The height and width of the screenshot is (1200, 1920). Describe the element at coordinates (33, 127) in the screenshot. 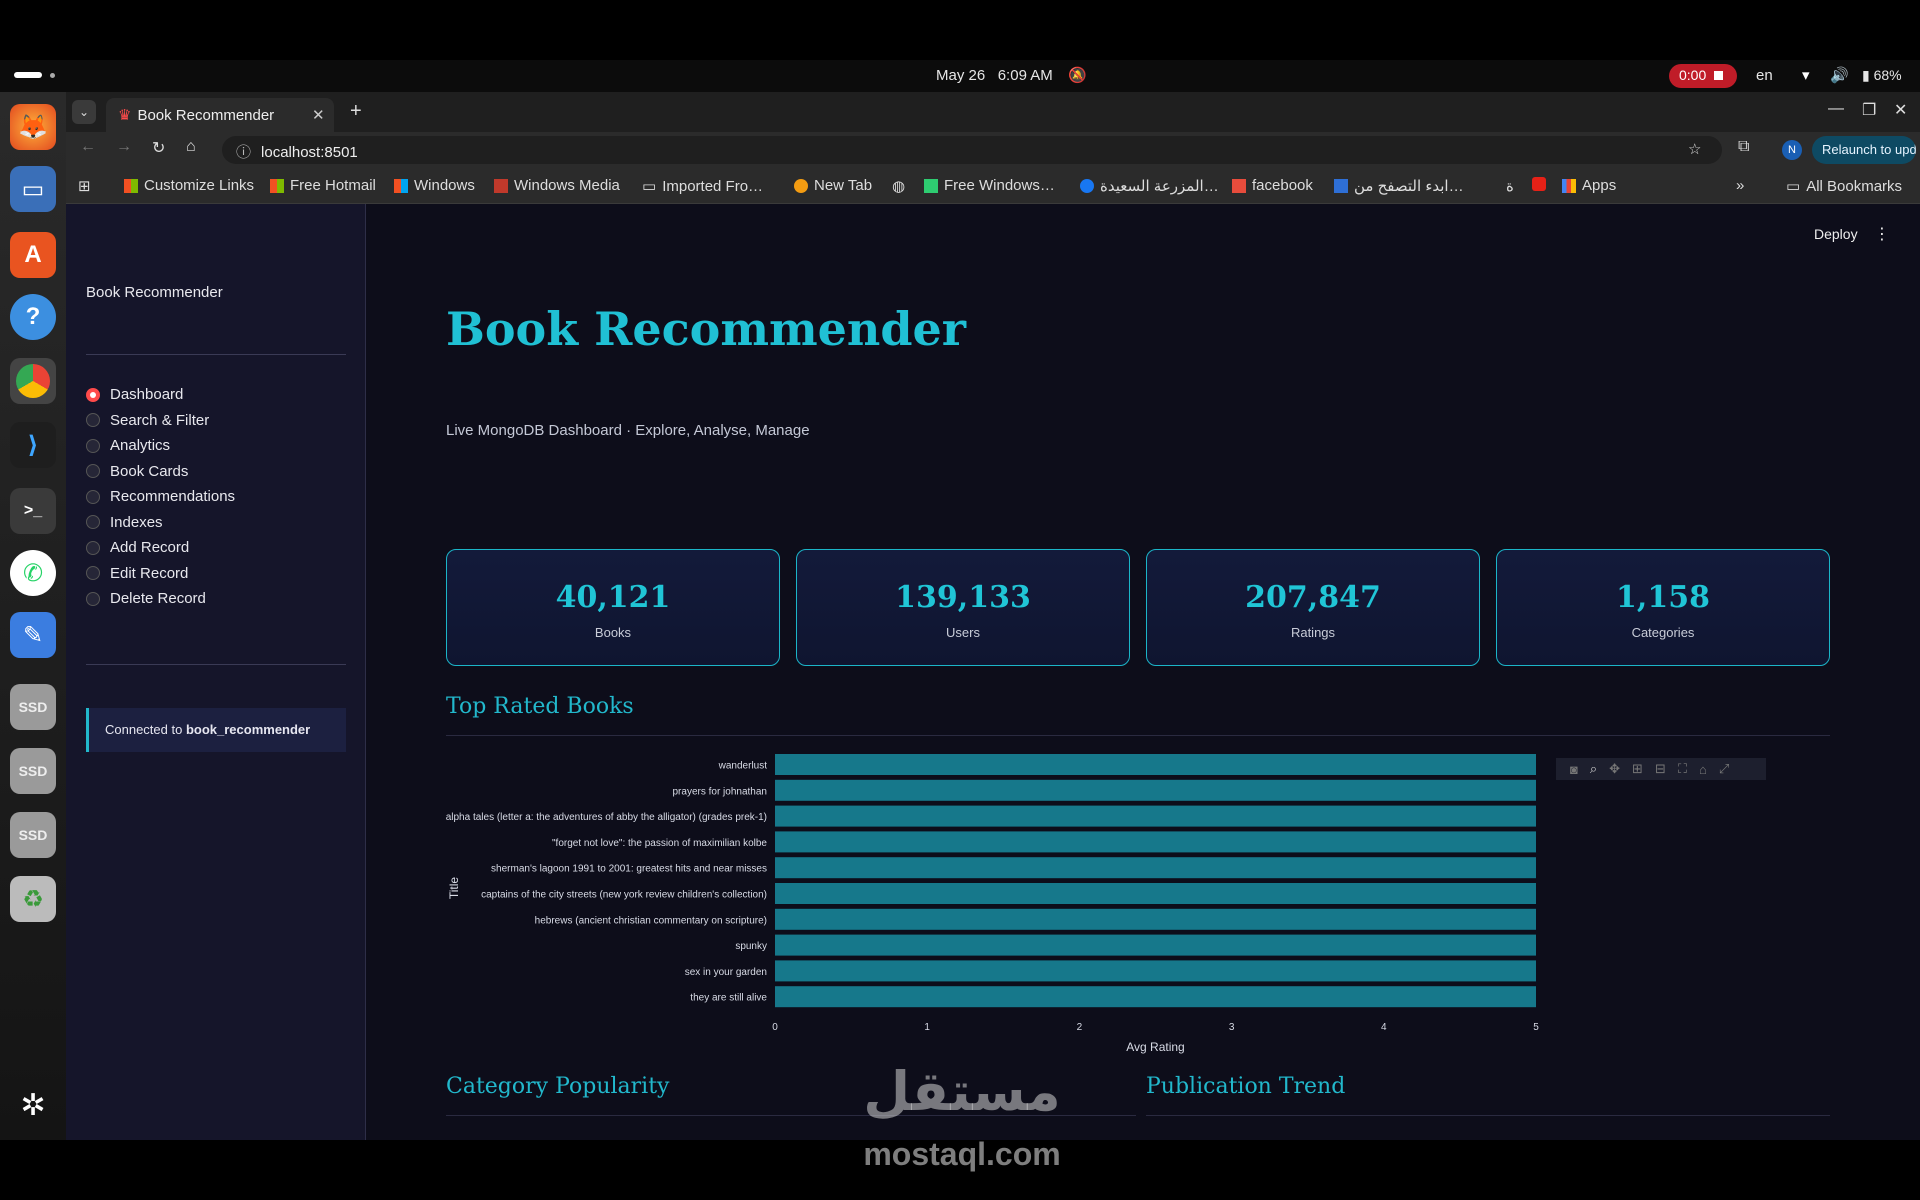

I see `firefox-icon: 🦊` at that location.